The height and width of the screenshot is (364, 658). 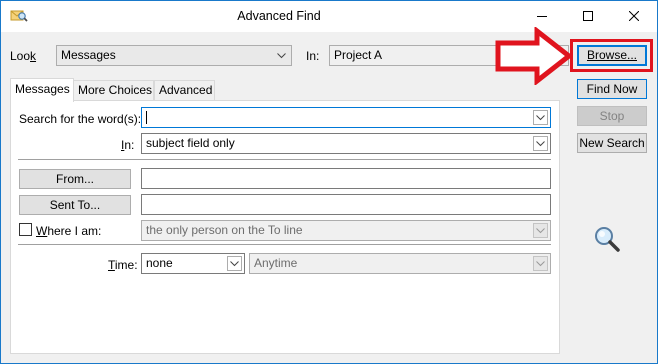 I want to click on tab-messages-label: Messages, so click(x=42, y=89).